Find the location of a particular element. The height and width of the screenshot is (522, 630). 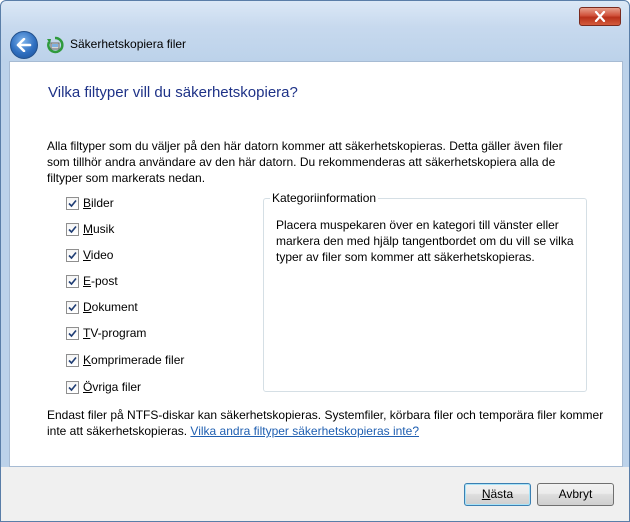

close-icon is located at coordinates (600, 16).